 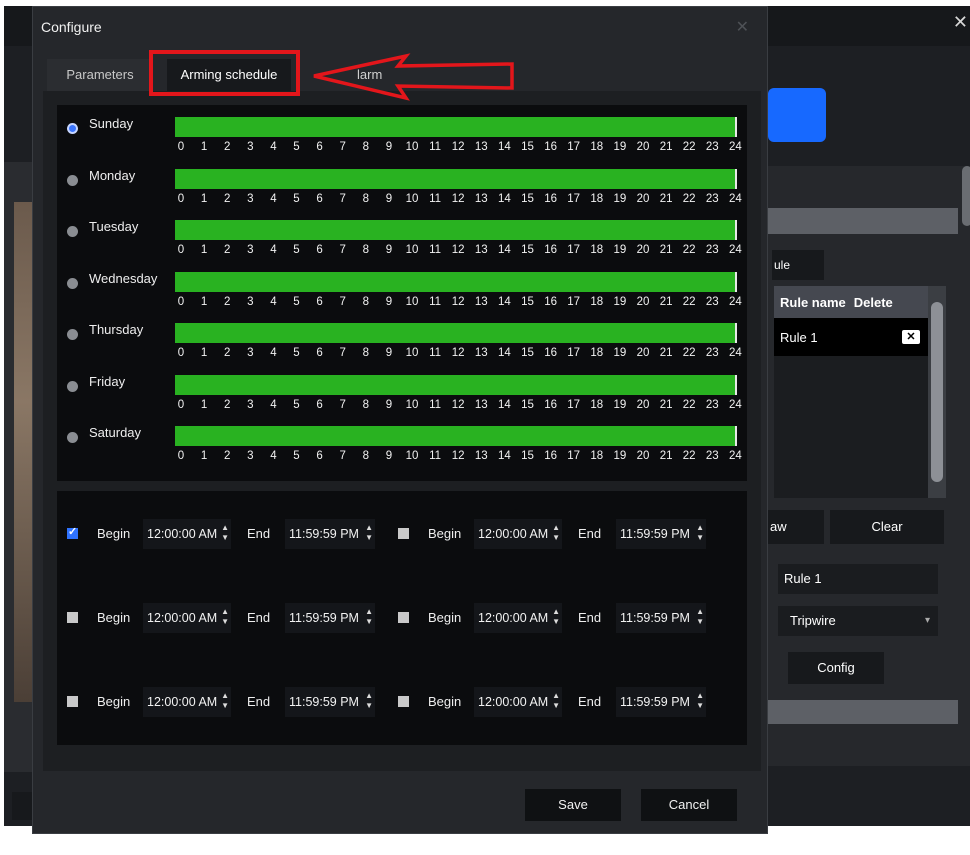 What do you see at coordinates (655, 618) in the screenshot?
I see `end-time-value: 11:59:59 PM` at bounding box center [655, 618].